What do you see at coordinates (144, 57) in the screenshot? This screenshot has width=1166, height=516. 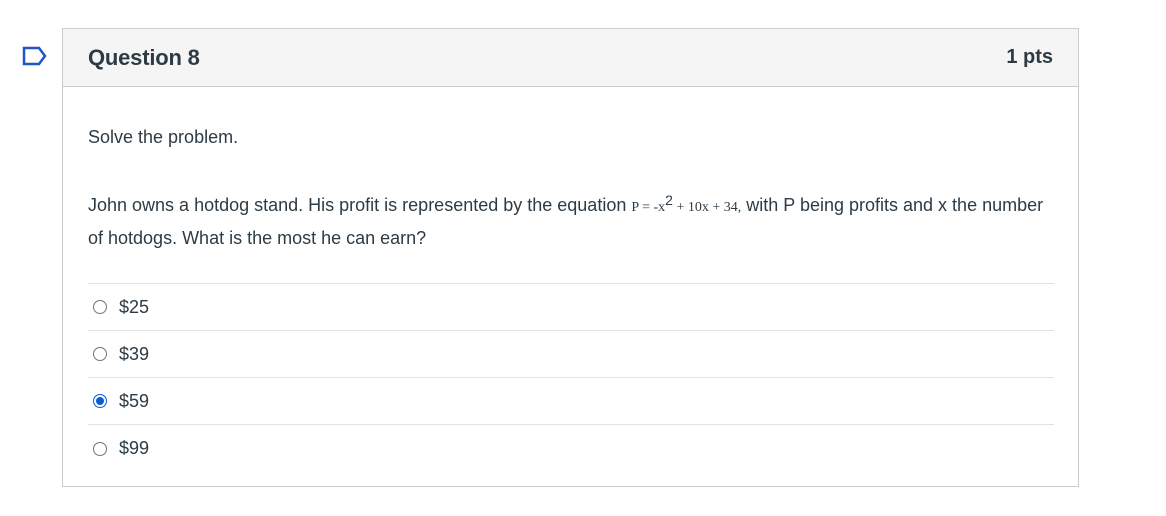 I see `question-title: Question 8` at bounding box center [144, 57].